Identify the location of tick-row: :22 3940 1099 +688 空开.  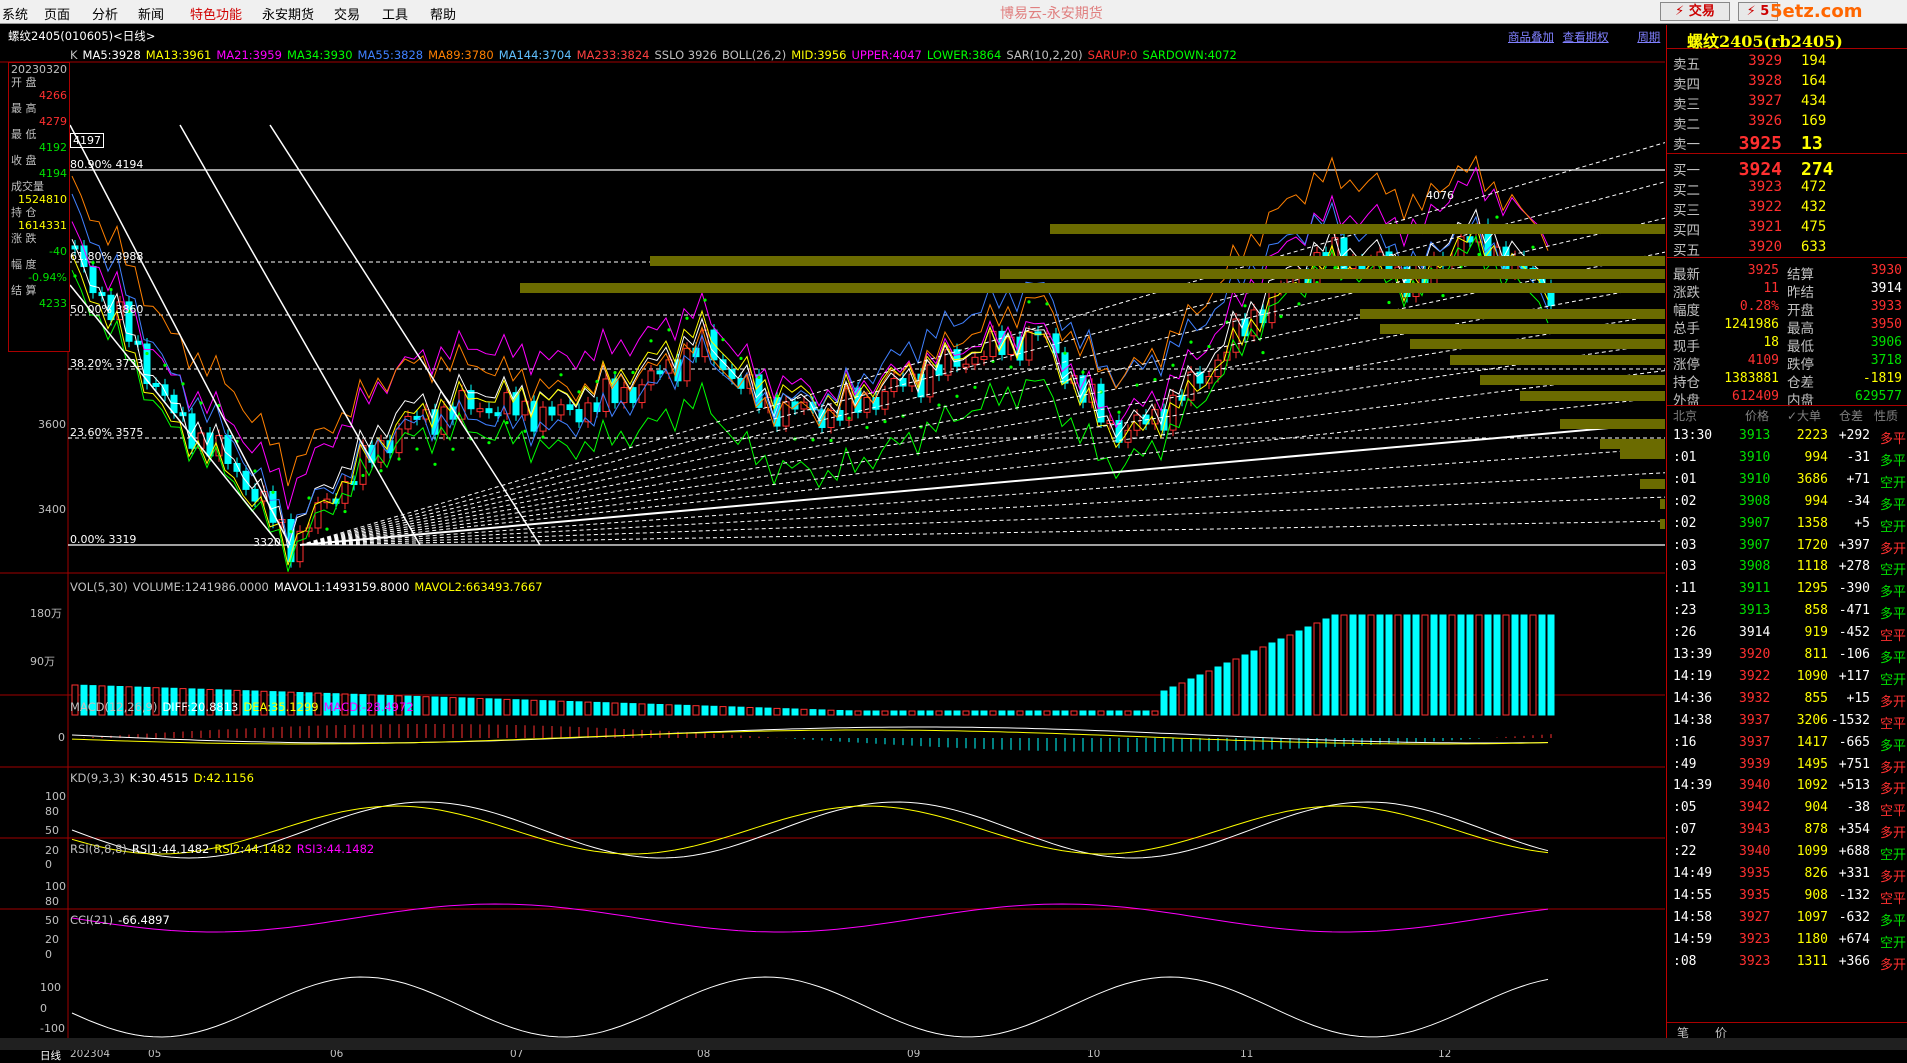
(1787, 852).